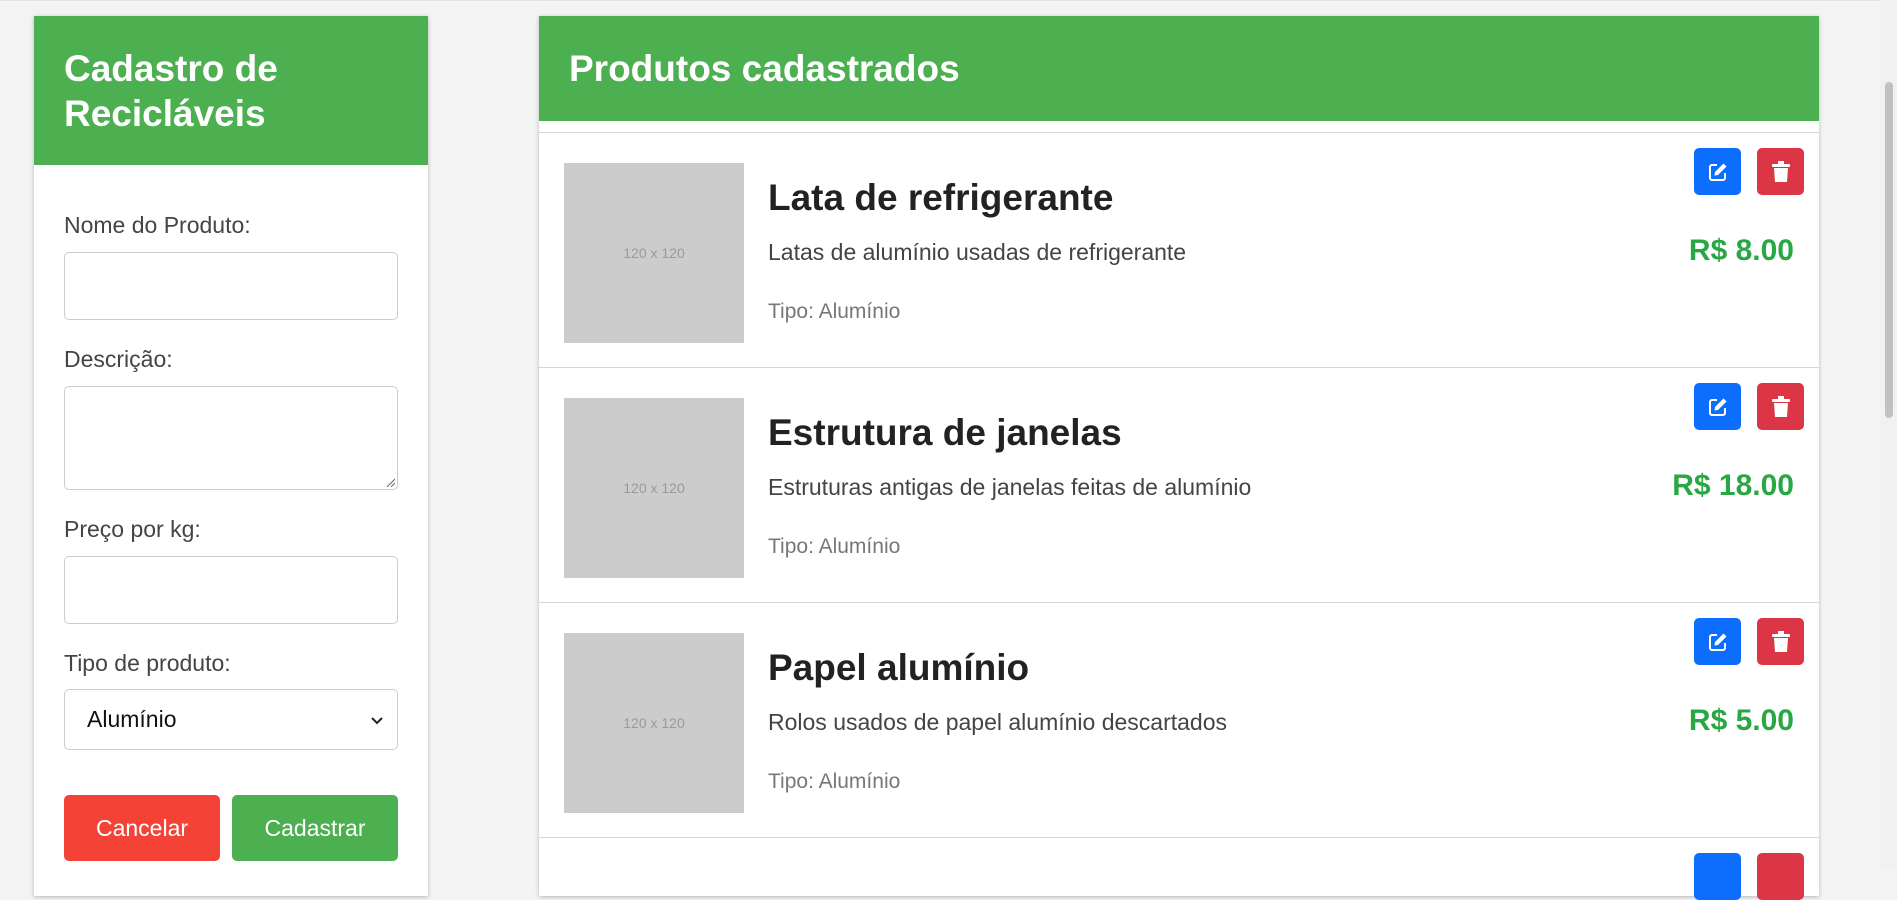  What do you see at coordinates (1888, 434) in the screenshot?
I see `vertical-scrollbar` at bounding box center [1888, 434].